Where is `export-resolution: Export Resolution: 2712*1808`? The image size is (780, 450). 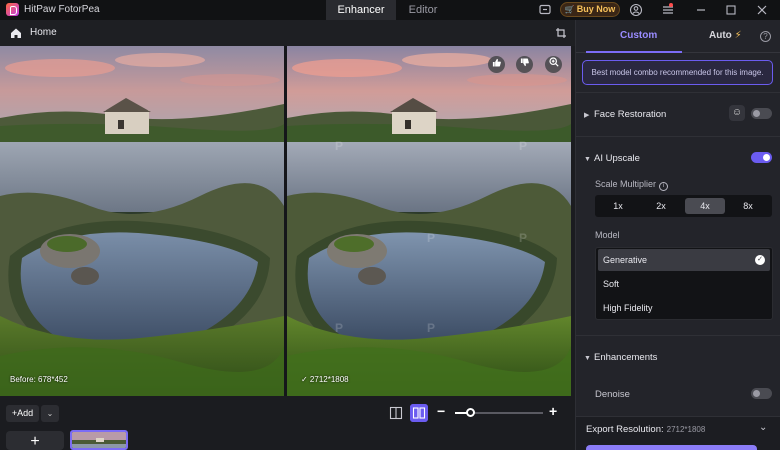
export-resolution: Export Resolution: 2712*1808 is located at coordinates (645, 429).